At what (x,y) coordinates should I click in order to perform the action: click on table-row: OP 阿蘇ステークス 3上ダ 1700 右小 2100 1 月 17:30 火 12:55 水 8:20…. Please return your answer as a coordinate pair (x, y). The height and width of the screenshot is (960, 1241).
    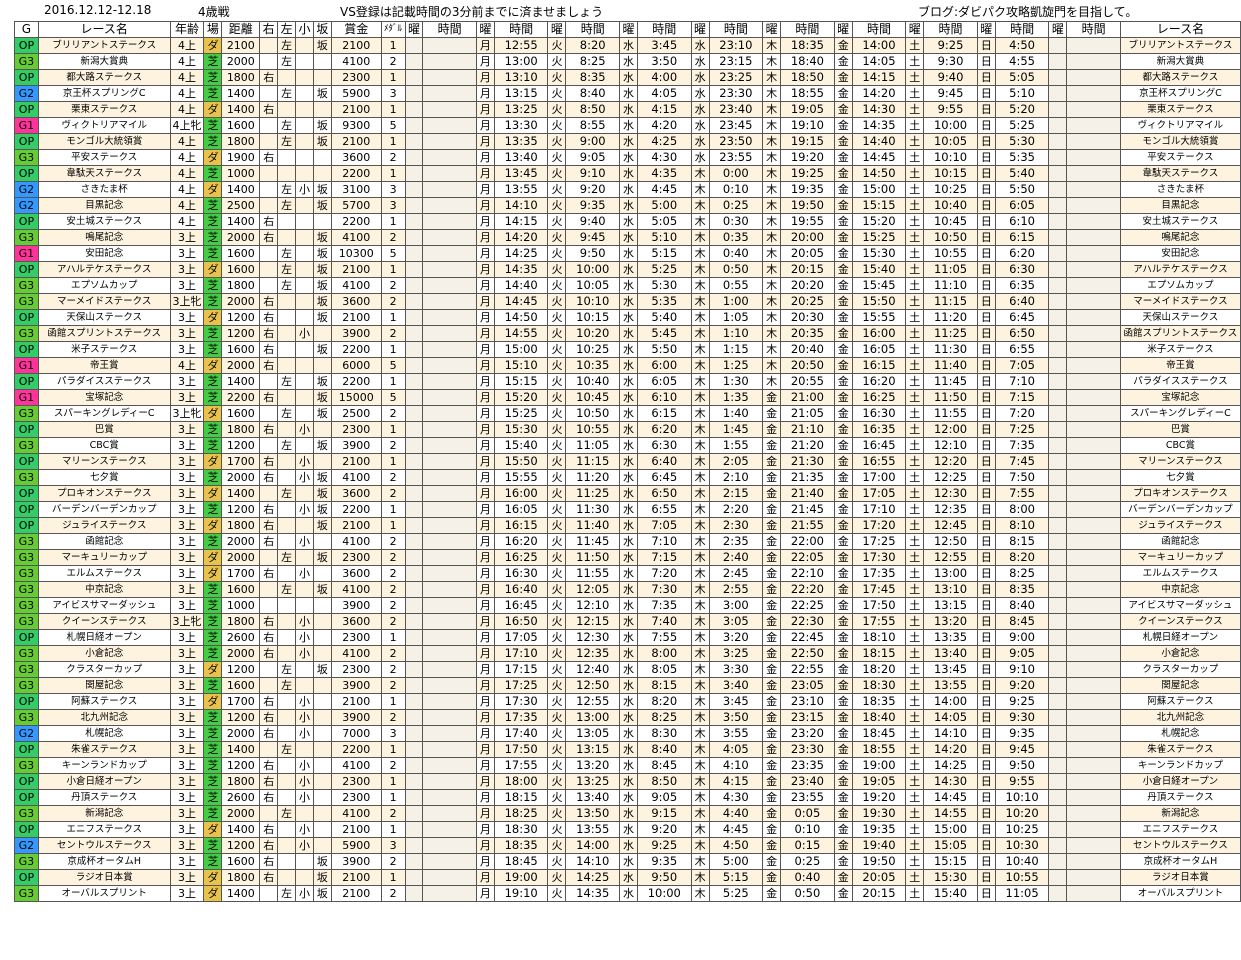
    Looking at the image, I should click on (627, 701).